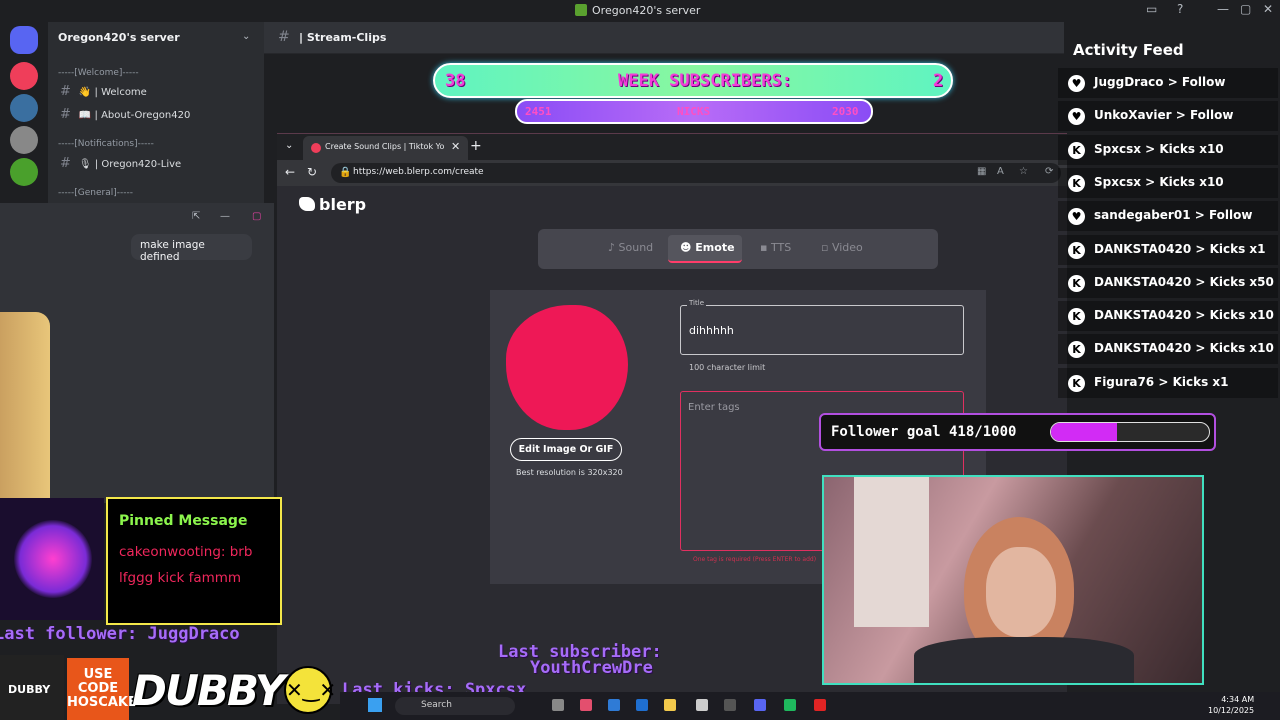  What do you see at coordinates (707, 247) in the screenshot?
I see `tab-emote: ☻ Emote` at bounding box center [707, 247].